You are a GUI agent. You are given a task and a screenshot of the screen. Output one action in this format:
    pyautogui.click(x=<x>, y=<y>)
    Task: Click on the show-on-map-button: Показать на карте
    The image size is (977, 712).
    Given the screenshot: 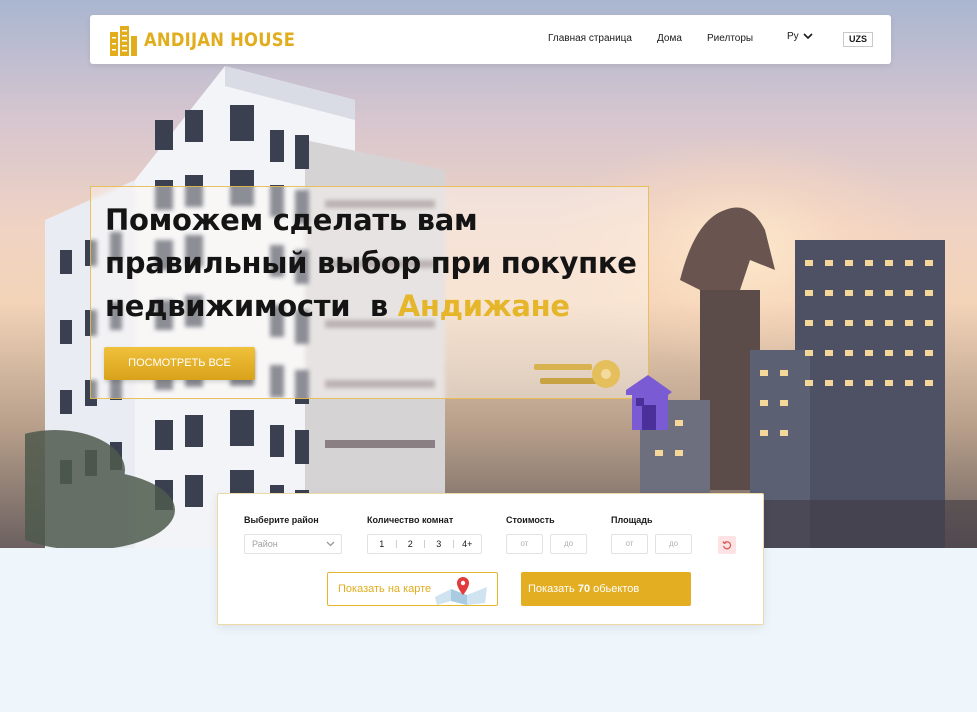 What is the action you would take?
    pyautogui.click(x=412, y=589)
    